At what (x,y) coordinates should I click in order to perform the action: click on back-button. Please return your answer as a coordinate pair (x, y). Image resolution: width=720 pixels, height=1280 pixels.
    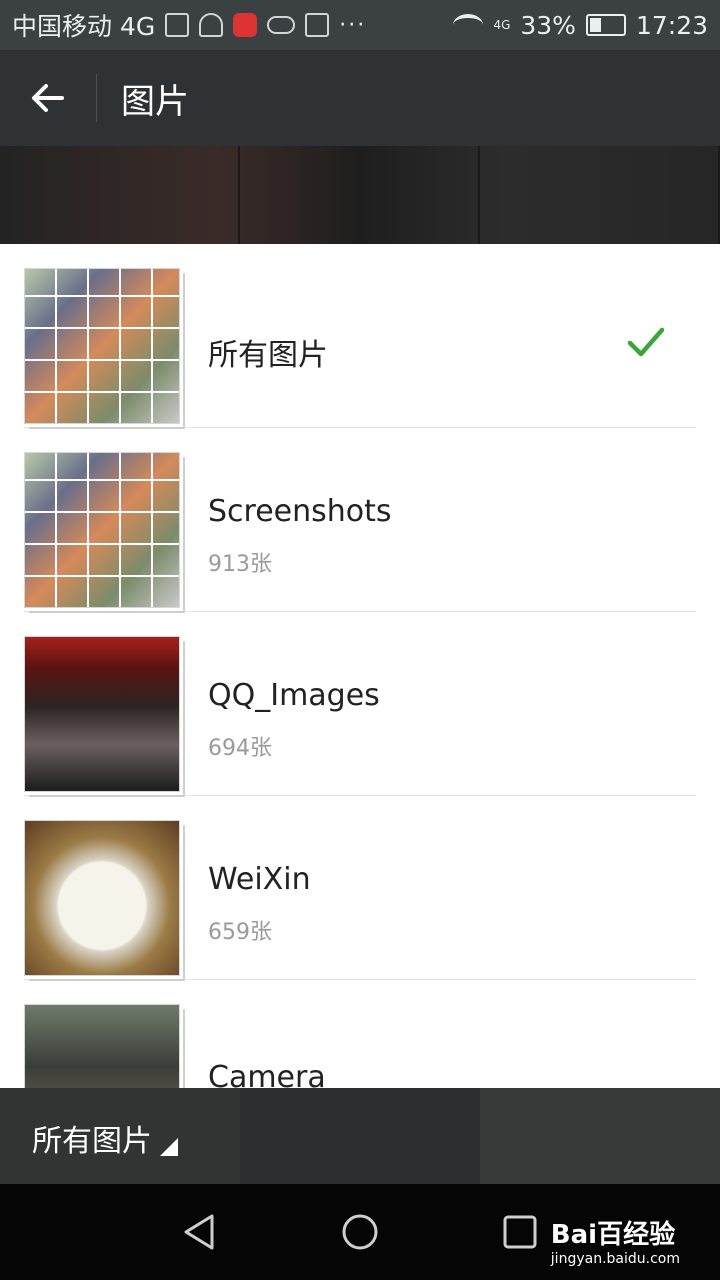
    Looking at the image, I should click on (48, 98).